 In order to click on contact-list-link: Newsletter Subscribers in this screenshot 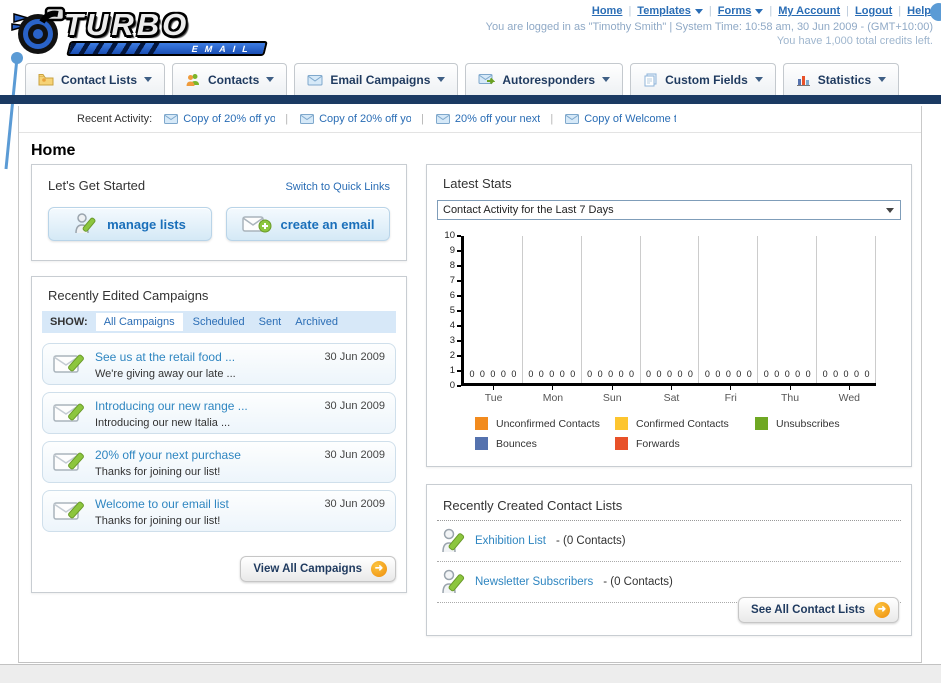, I will do `click(534, 582)`.